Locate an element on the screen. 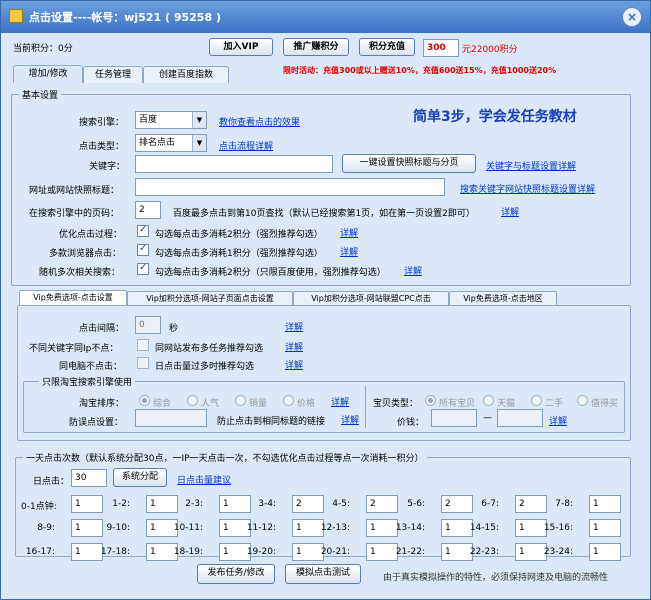  points-label: 当前积分：0分 is located at coordinates (43, 49).